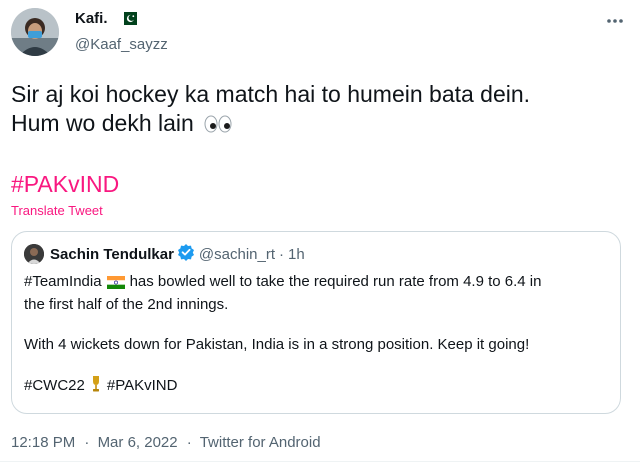 This screenshot has width=640, height=462. Describe the element at coordinates (54, 385) in the screenshot. I see `hashtag-cwc22-link: #CWC22` at that location.